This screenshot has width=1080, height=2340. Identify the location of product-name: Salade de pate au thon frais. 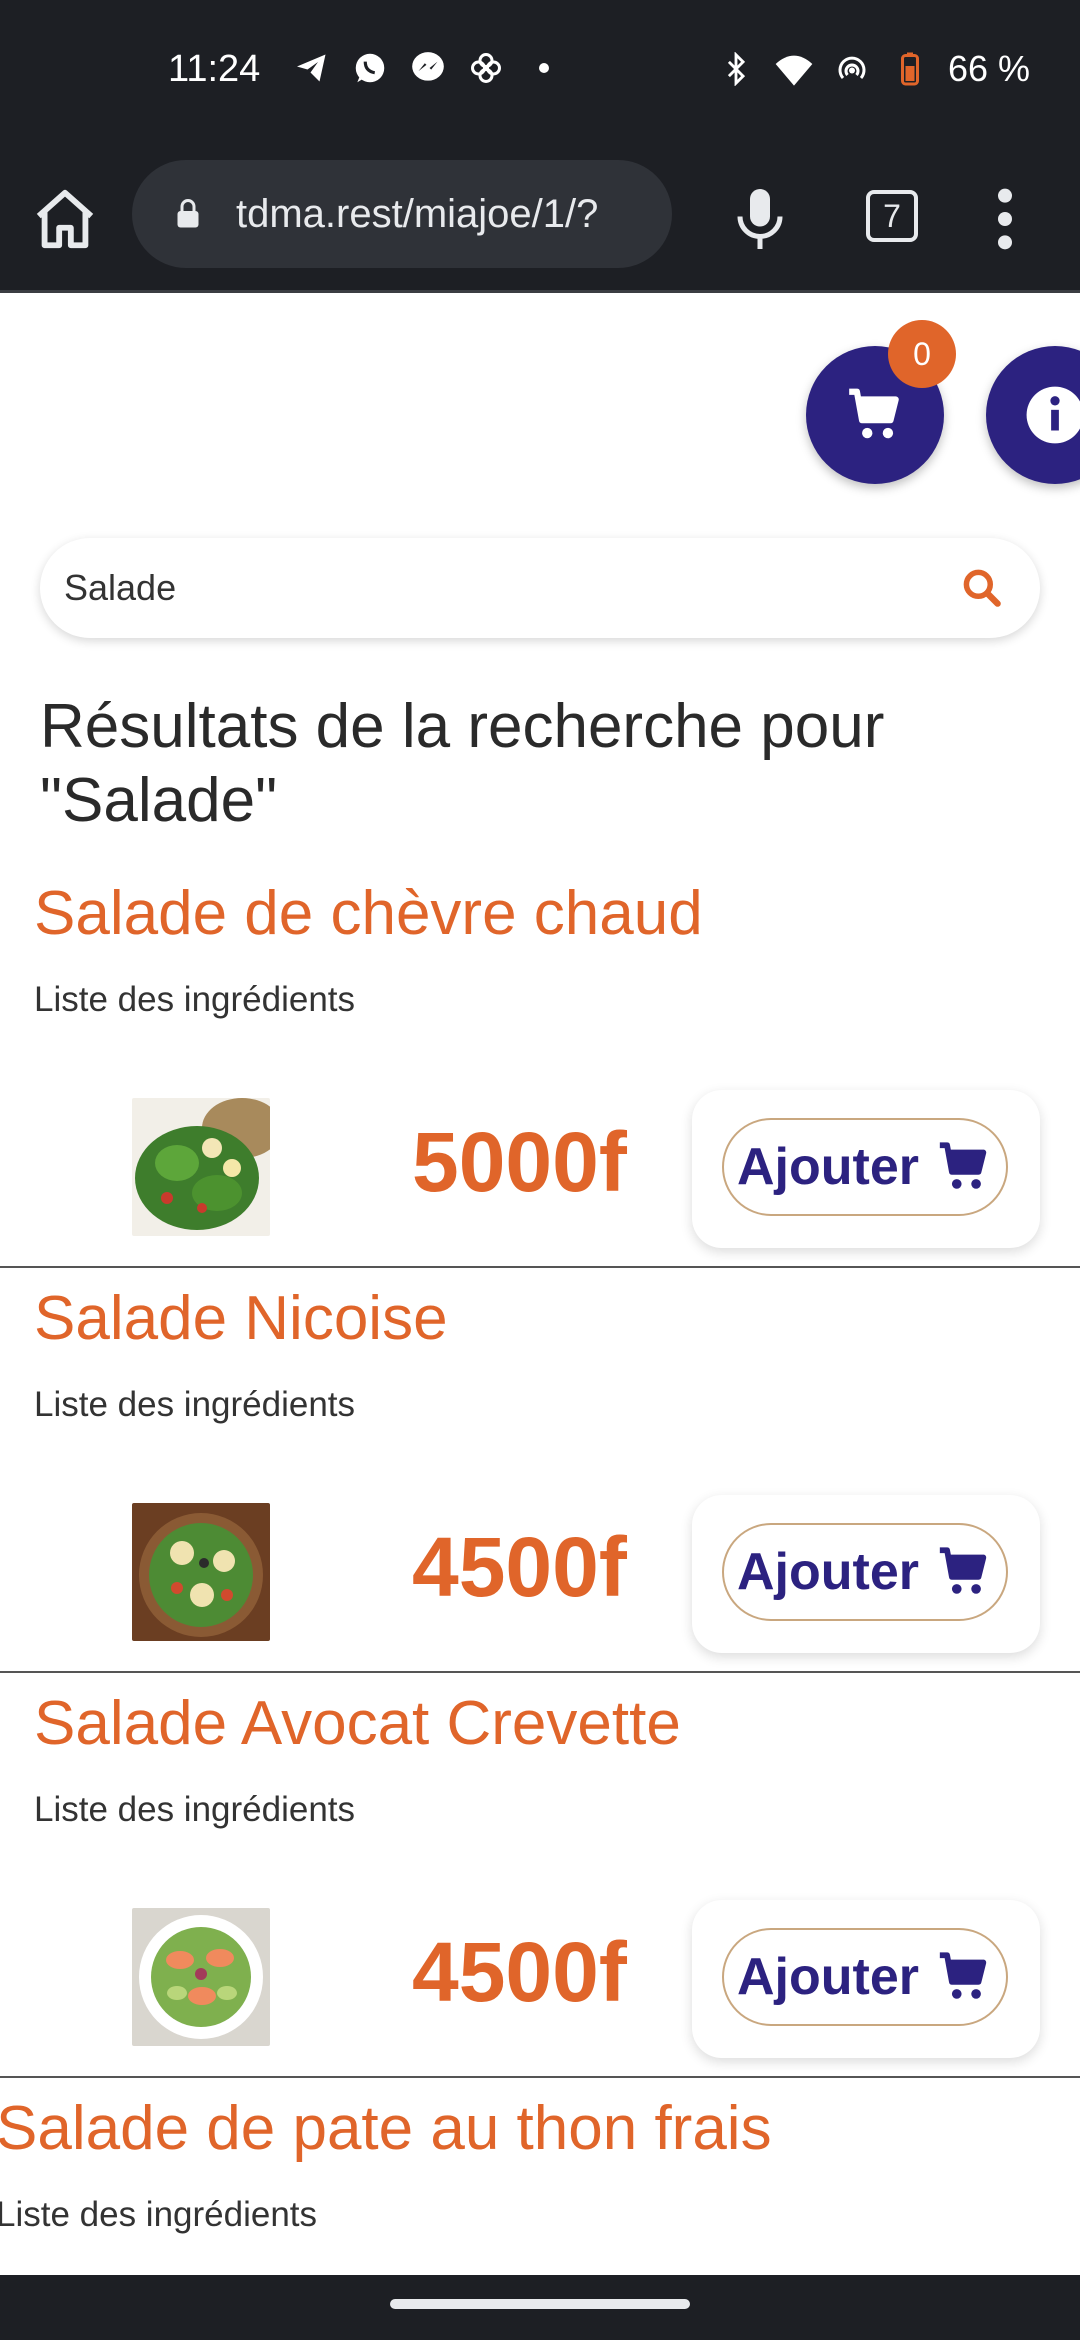
(386, 2128).